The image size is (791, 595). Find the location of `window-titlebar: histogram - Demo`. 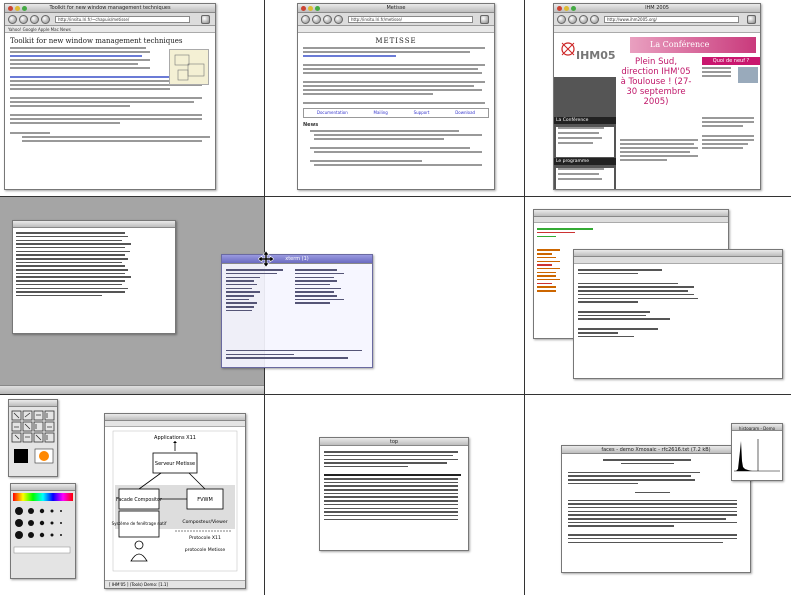

window-titlebar: histogram - Demo is located at coordinates (757, 427).